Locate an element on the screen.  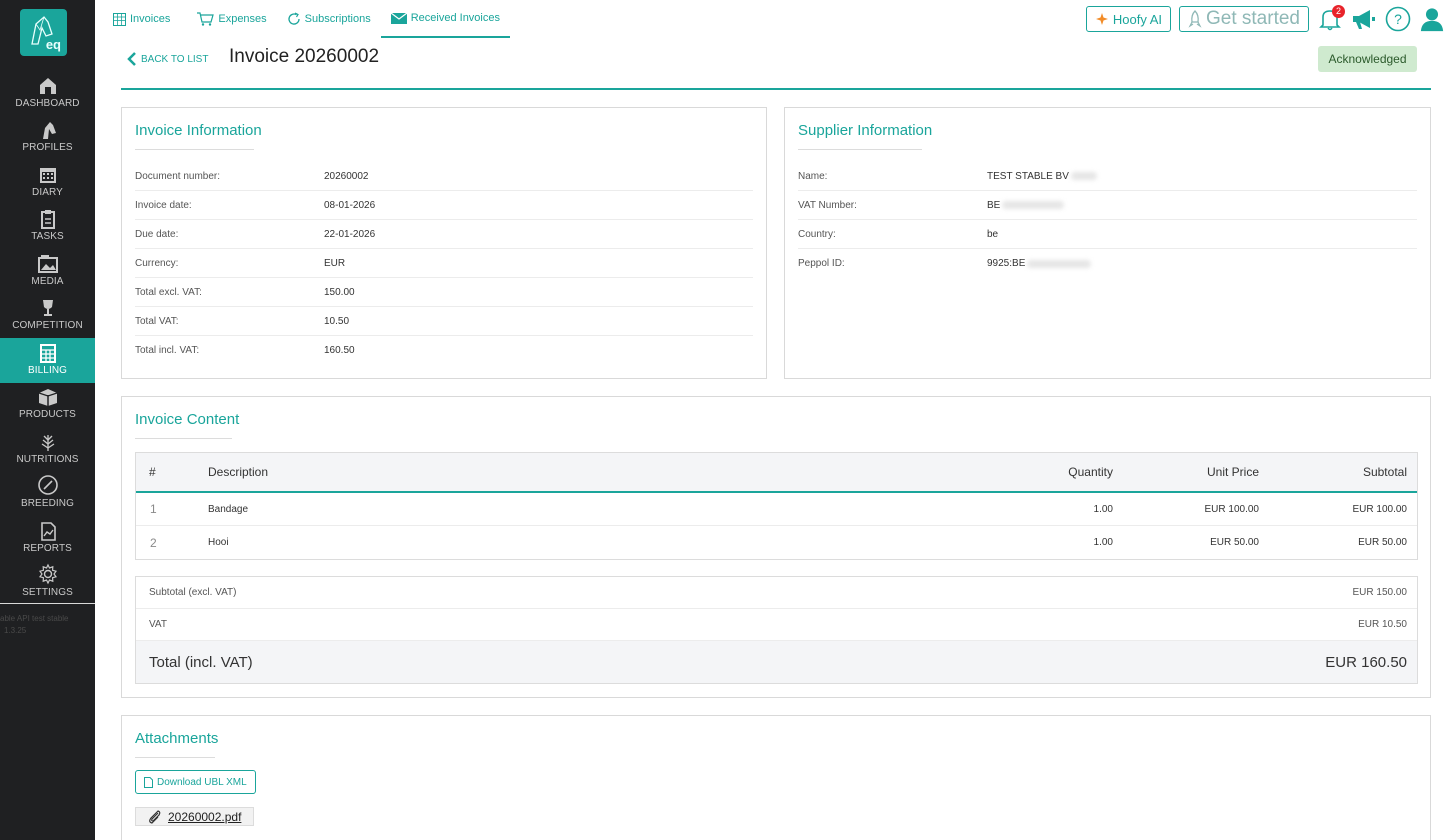
line-quantity: 1.00 is located at coordinates (1103, 509).